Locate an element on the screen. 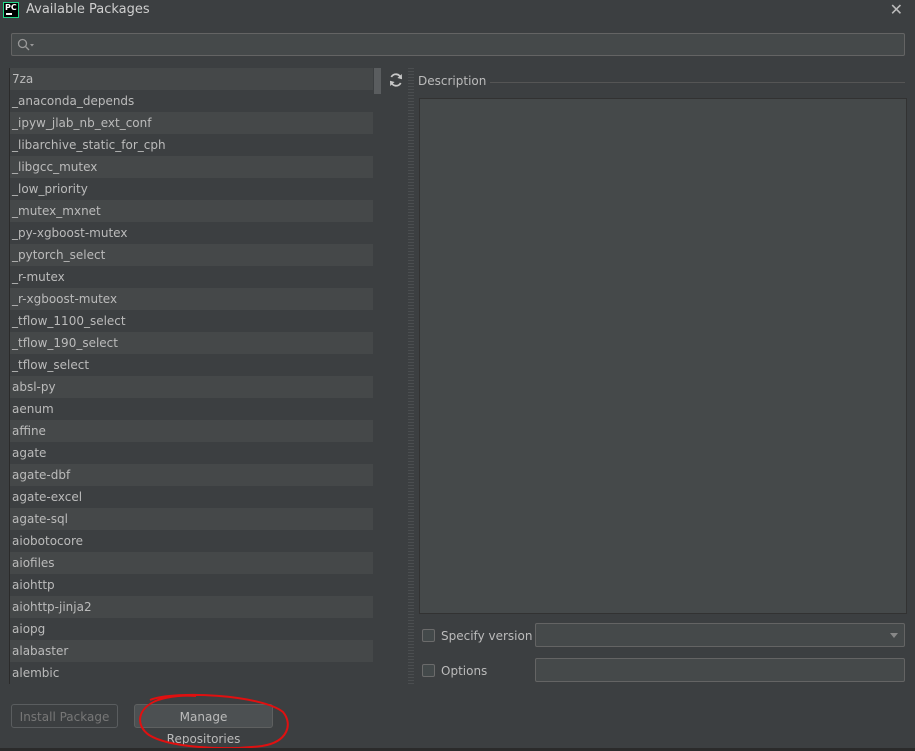 This screenshot has width=915, height=751. package-row: _tflow_1100_select is located at coordinates (196, 321).